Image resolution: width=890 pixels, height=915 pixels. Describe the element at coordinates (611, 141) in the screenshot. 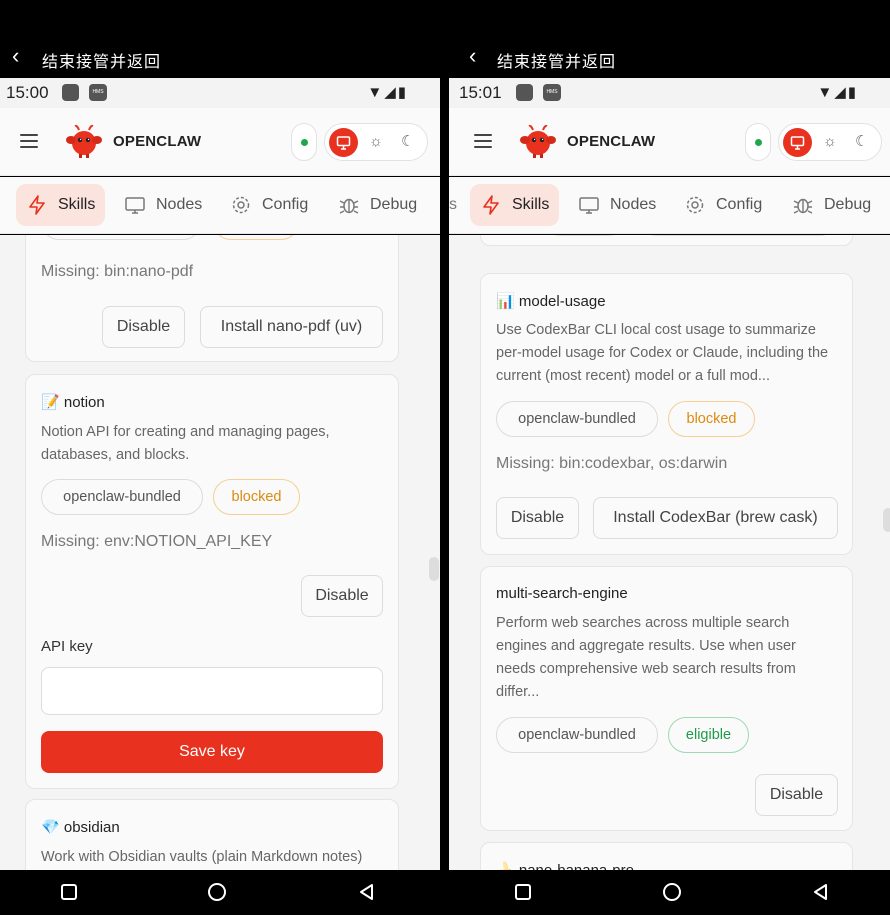

I see `brand-name: OPENCLAW` at that location.